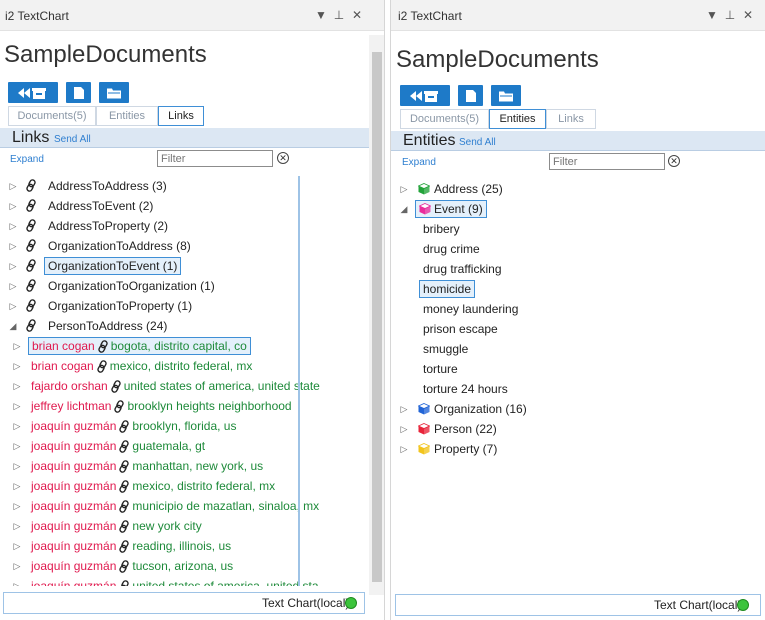  What do you see at coordinates (578, 209) in the screenshot?
I see `entity-type-row: ◢ Event (9)` at bounding box center [578, 209].